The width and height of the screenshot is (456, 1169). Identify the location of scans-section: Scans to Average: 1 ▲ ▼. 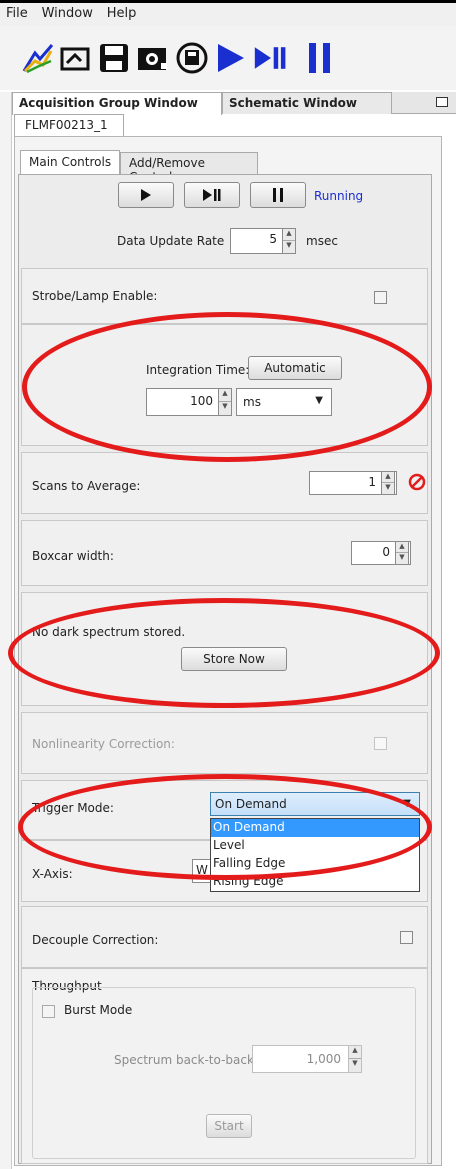
(224, 483).